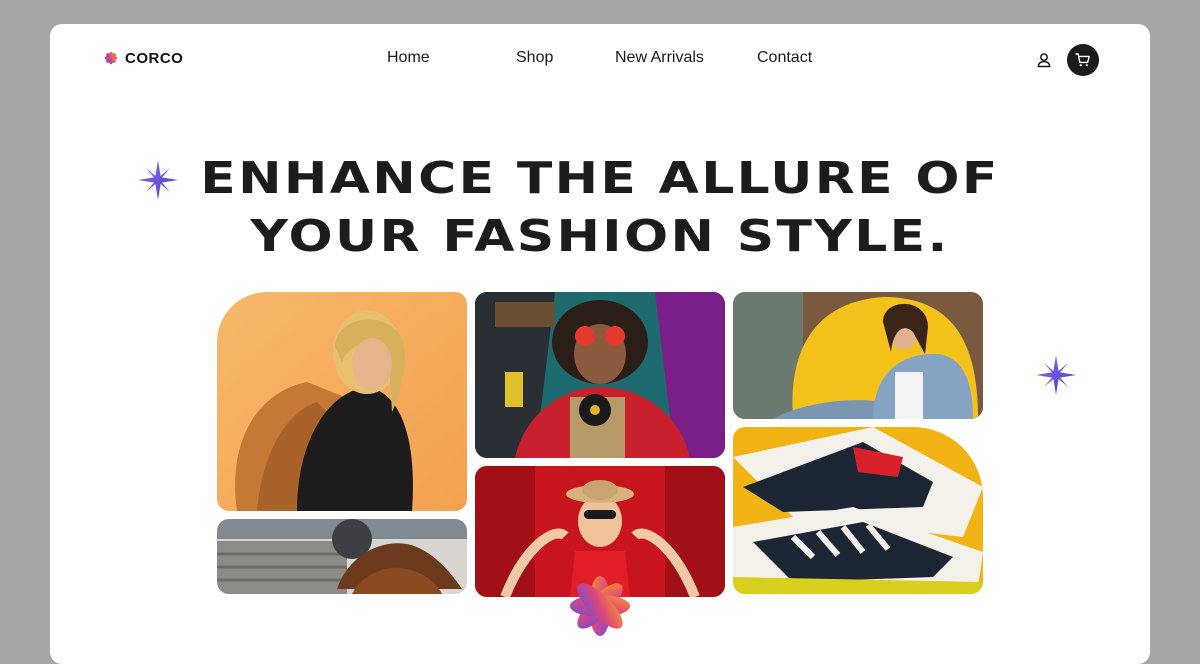 The height and width of the screenshot is (664, 1200). What do you see at coordinates (600, 178) in the screenshot?
I see `hero-title-line-1: ENHANCE THE ALLURE OF` at bounding box center [600, 178].